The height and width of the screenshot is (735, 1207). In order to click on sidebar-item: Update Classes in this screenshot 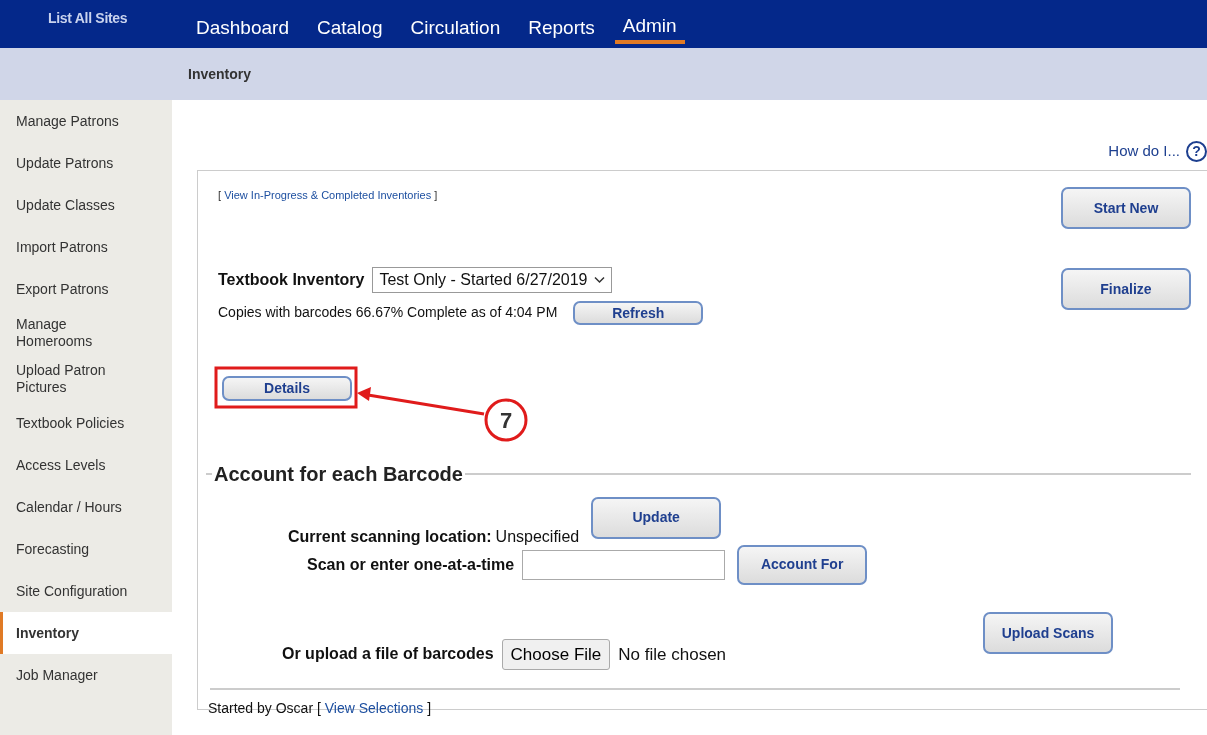, I will do `click(86, 205)`.